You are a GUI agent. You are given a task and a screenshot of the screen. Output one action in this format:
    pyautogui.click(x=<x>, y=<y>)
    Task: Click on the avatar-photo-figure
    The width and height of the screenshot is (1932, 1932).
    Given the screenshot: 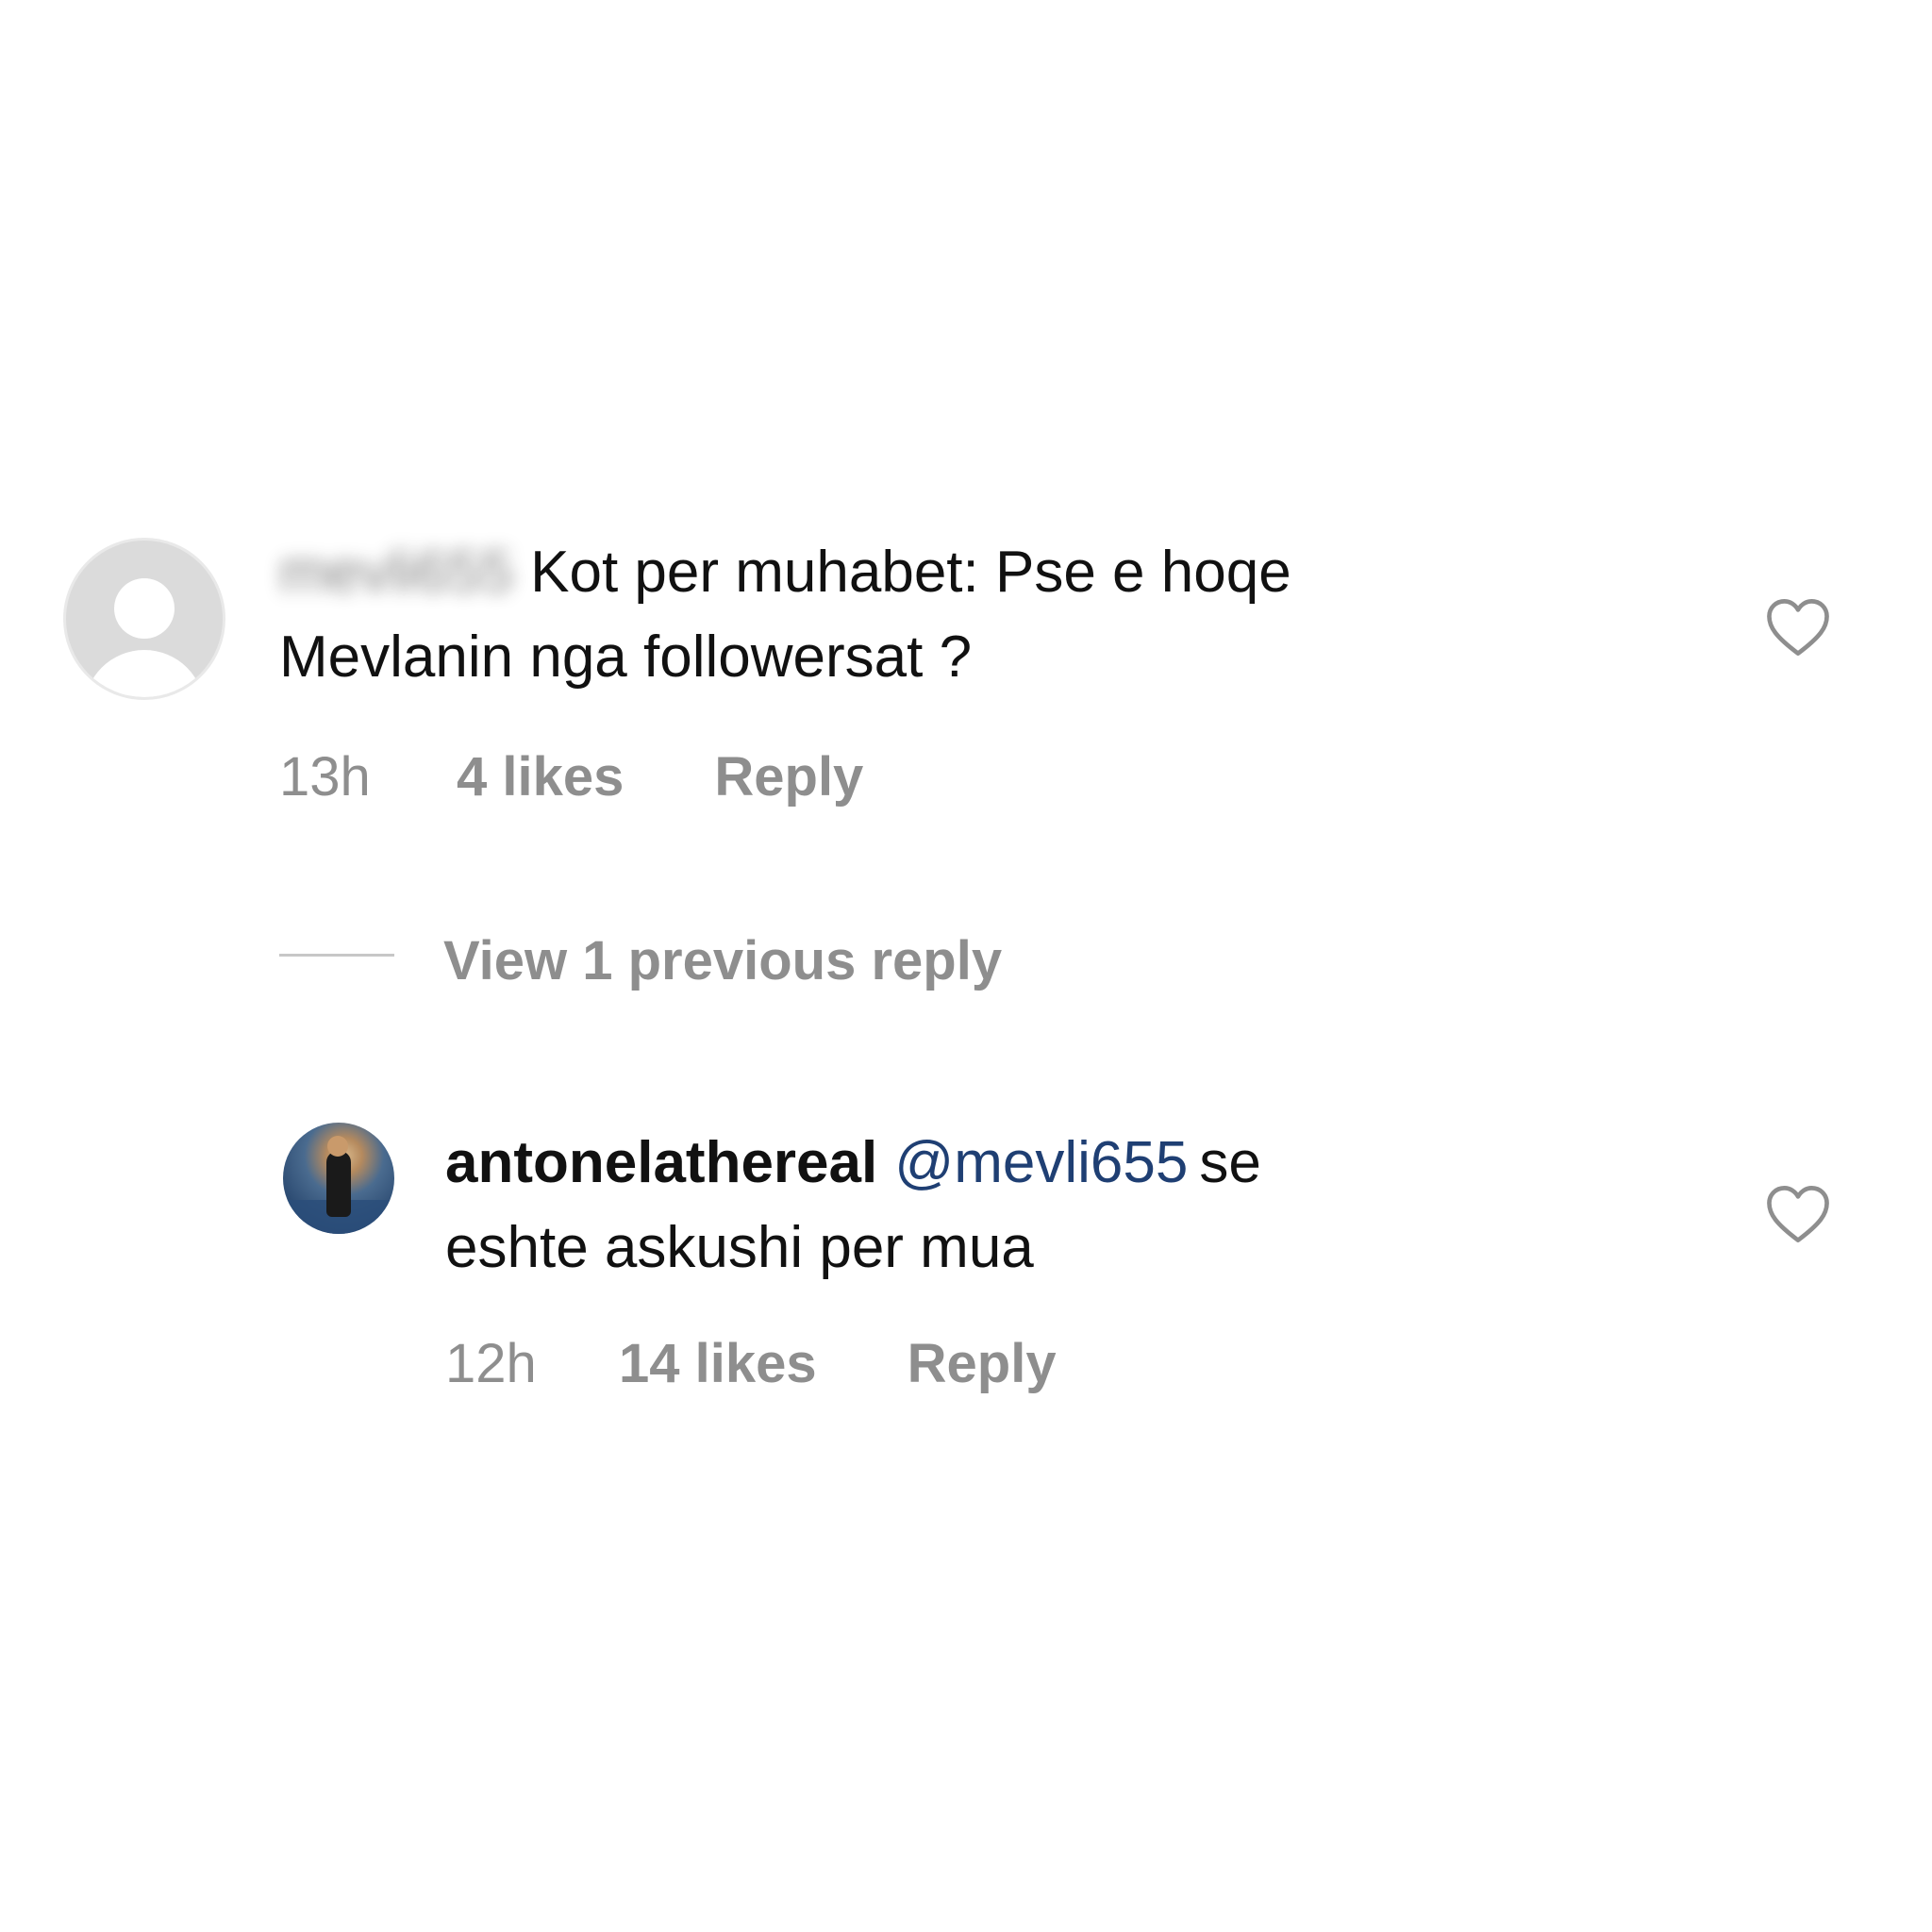 What is the action you would take?
    pyautogui.click(x=339, y=1184)
    